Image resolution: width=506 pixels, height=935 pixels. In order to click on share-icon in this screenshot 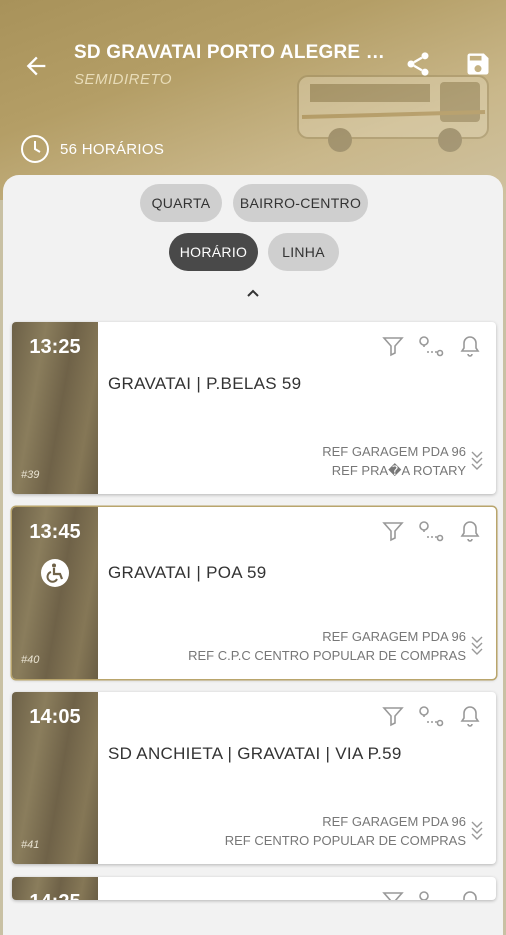, I will do `click(418, 64)`.